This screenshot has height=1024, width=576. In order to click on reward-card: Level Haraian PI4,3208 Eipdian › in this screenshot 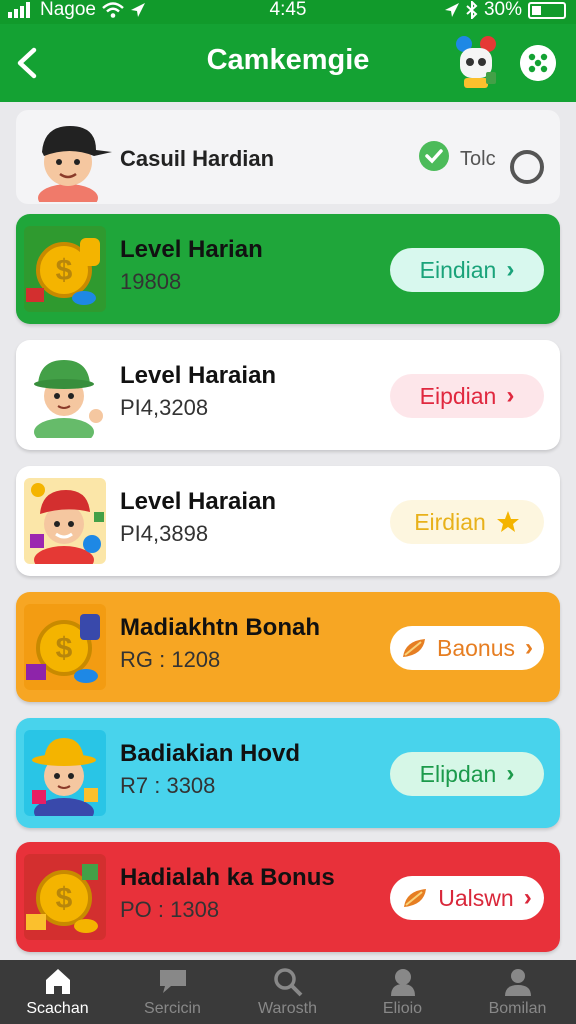, I will do `click(288, 395)`.